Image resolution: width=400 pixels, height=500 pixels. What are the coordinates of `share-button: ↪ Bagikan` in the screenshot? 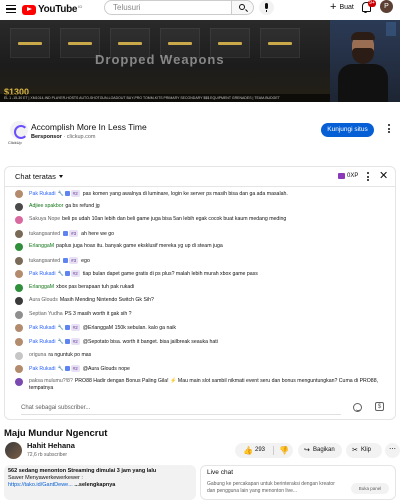 It's located at (320, 450).